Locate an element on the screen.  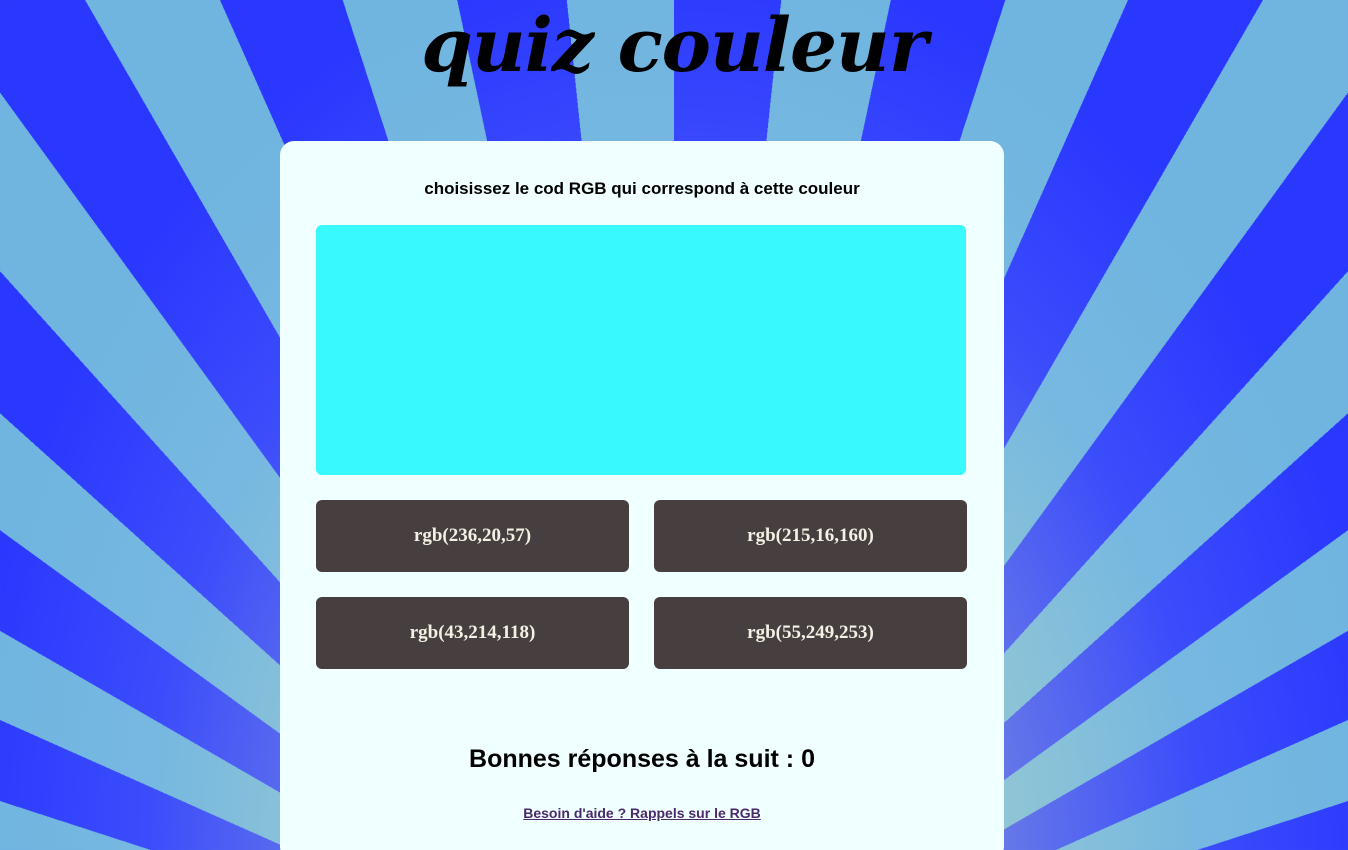
answer-option-4: rgb(55,249,253) is located at coordinates (810, 633).